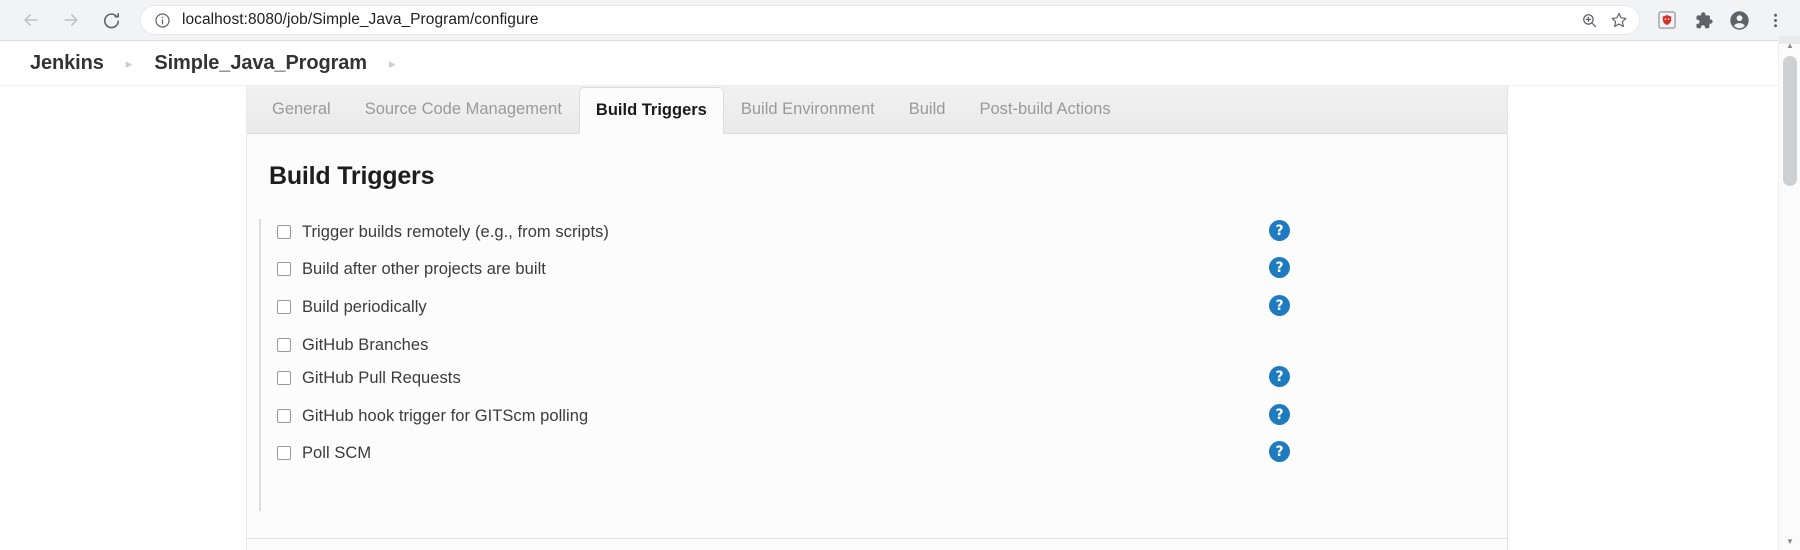  Describe the element at coordinates (424, 269) in the screenshot. I see `trigger-label: Build after other projects are built` at that location.